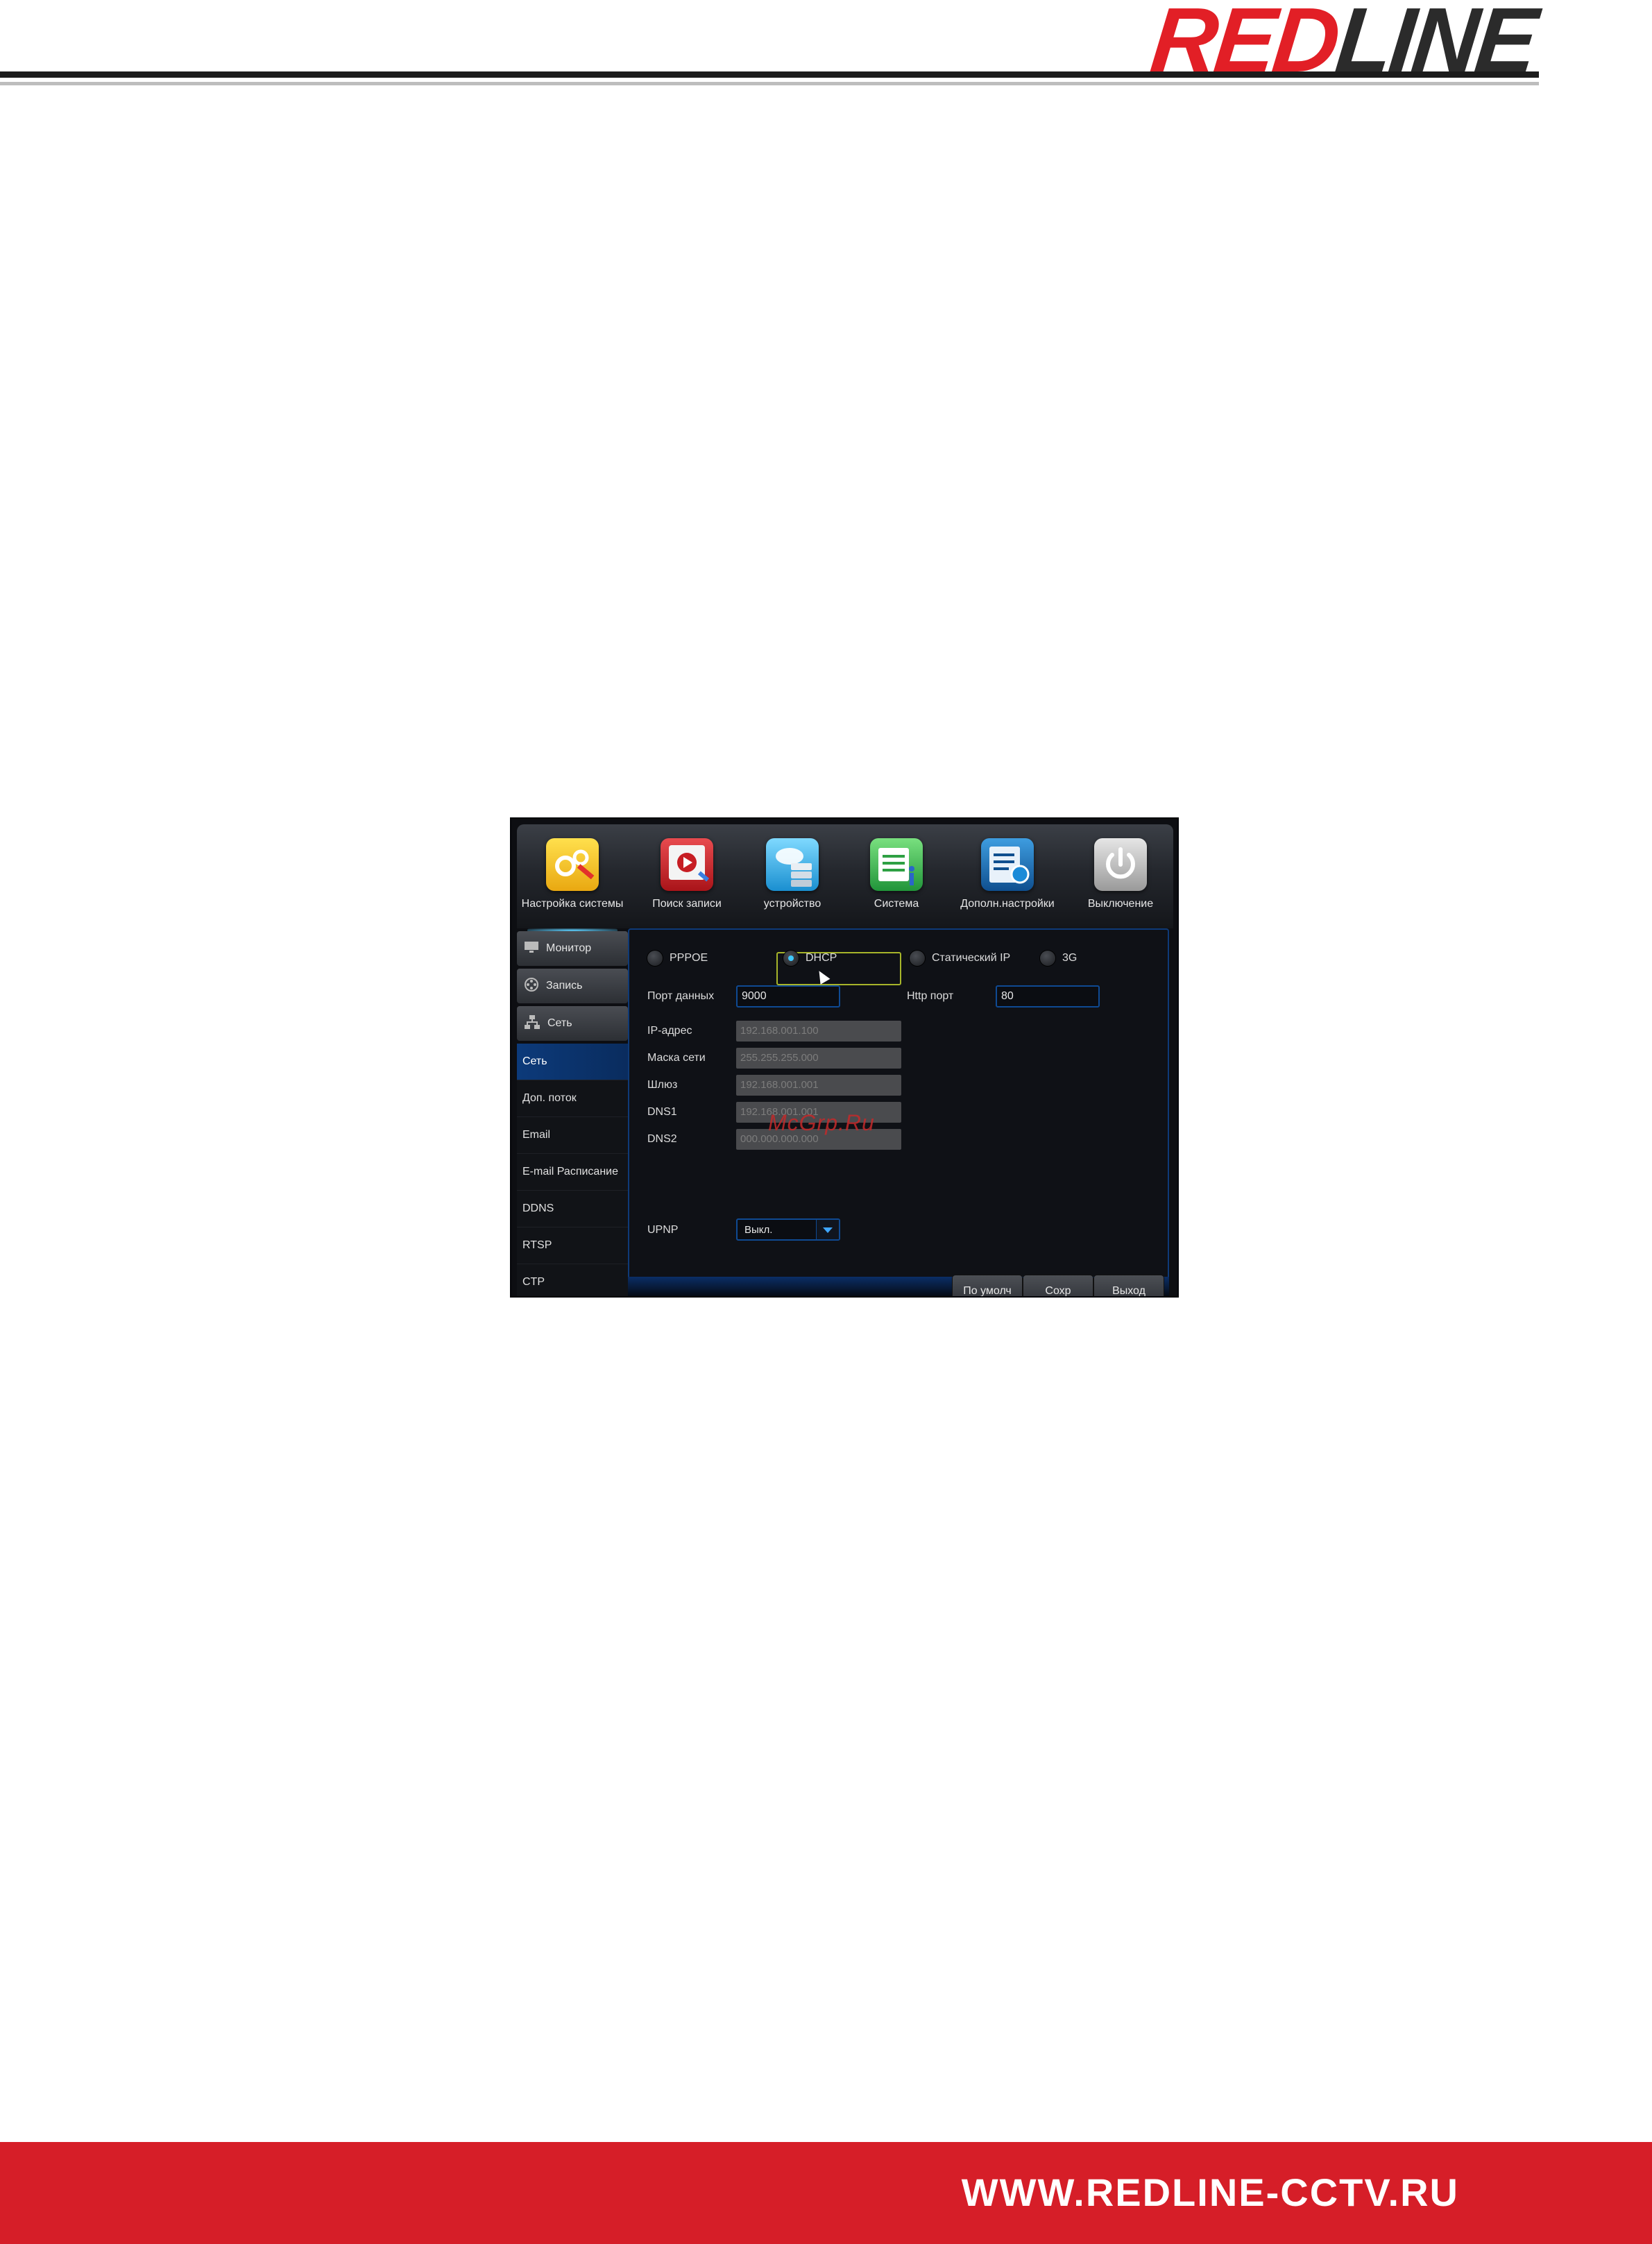 The image size is (1652, 2244). Describe the element at coordinates (930, 996) in the screenshot. I see `http-port-label: Http порт` at that location.